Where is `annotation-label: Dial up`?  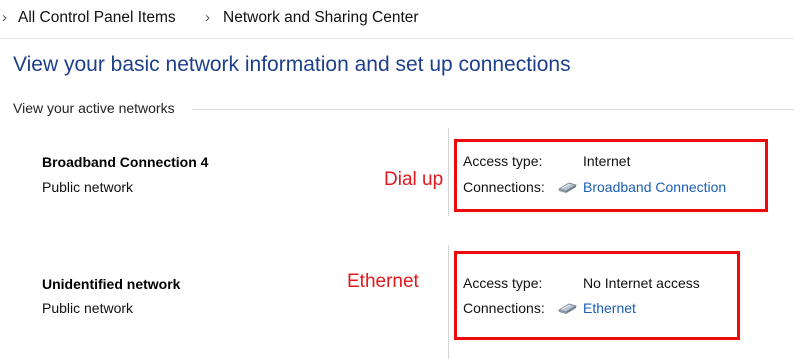
annotation-label: Dial up is located at coordinates (414, 179).